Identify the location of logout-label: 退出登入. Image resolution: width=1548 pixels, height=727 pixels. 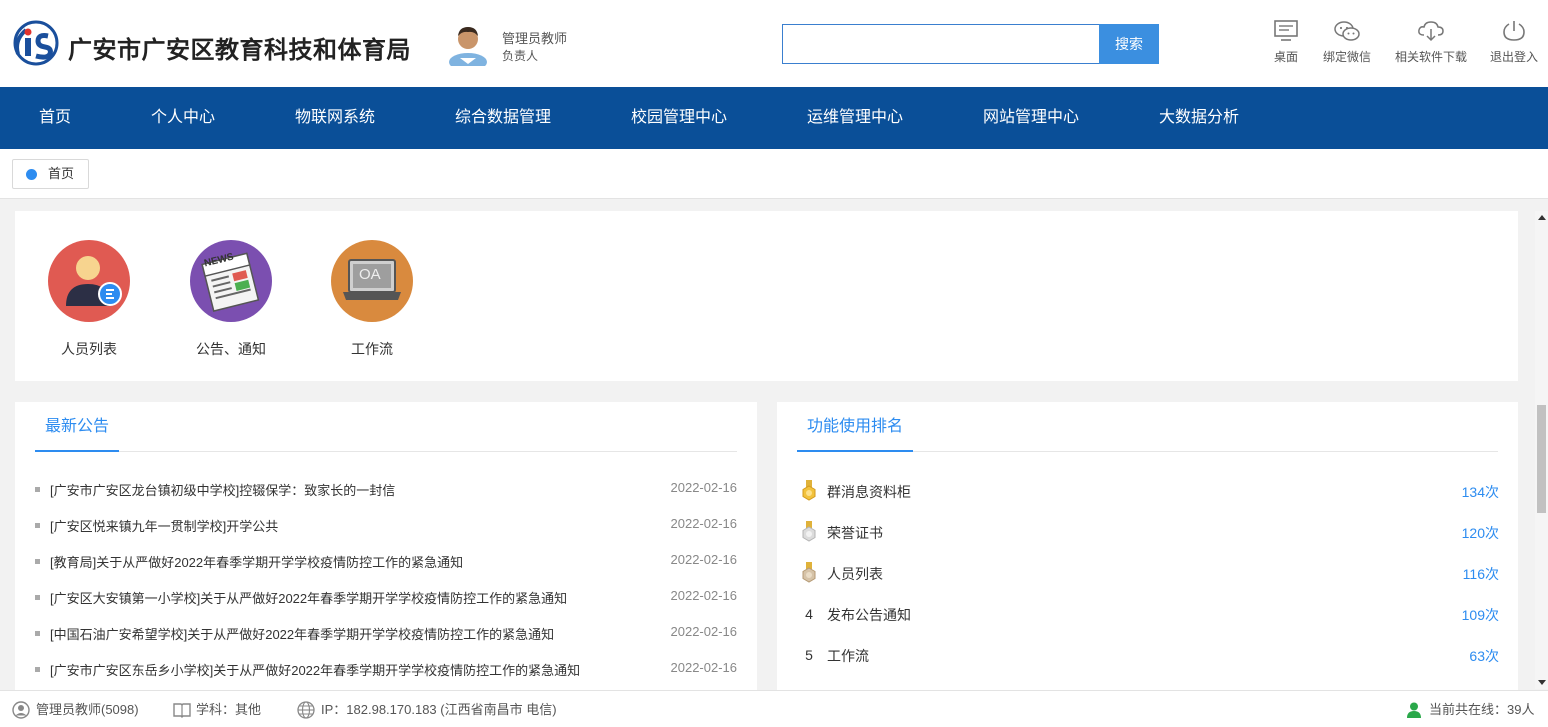
(1514, 57).